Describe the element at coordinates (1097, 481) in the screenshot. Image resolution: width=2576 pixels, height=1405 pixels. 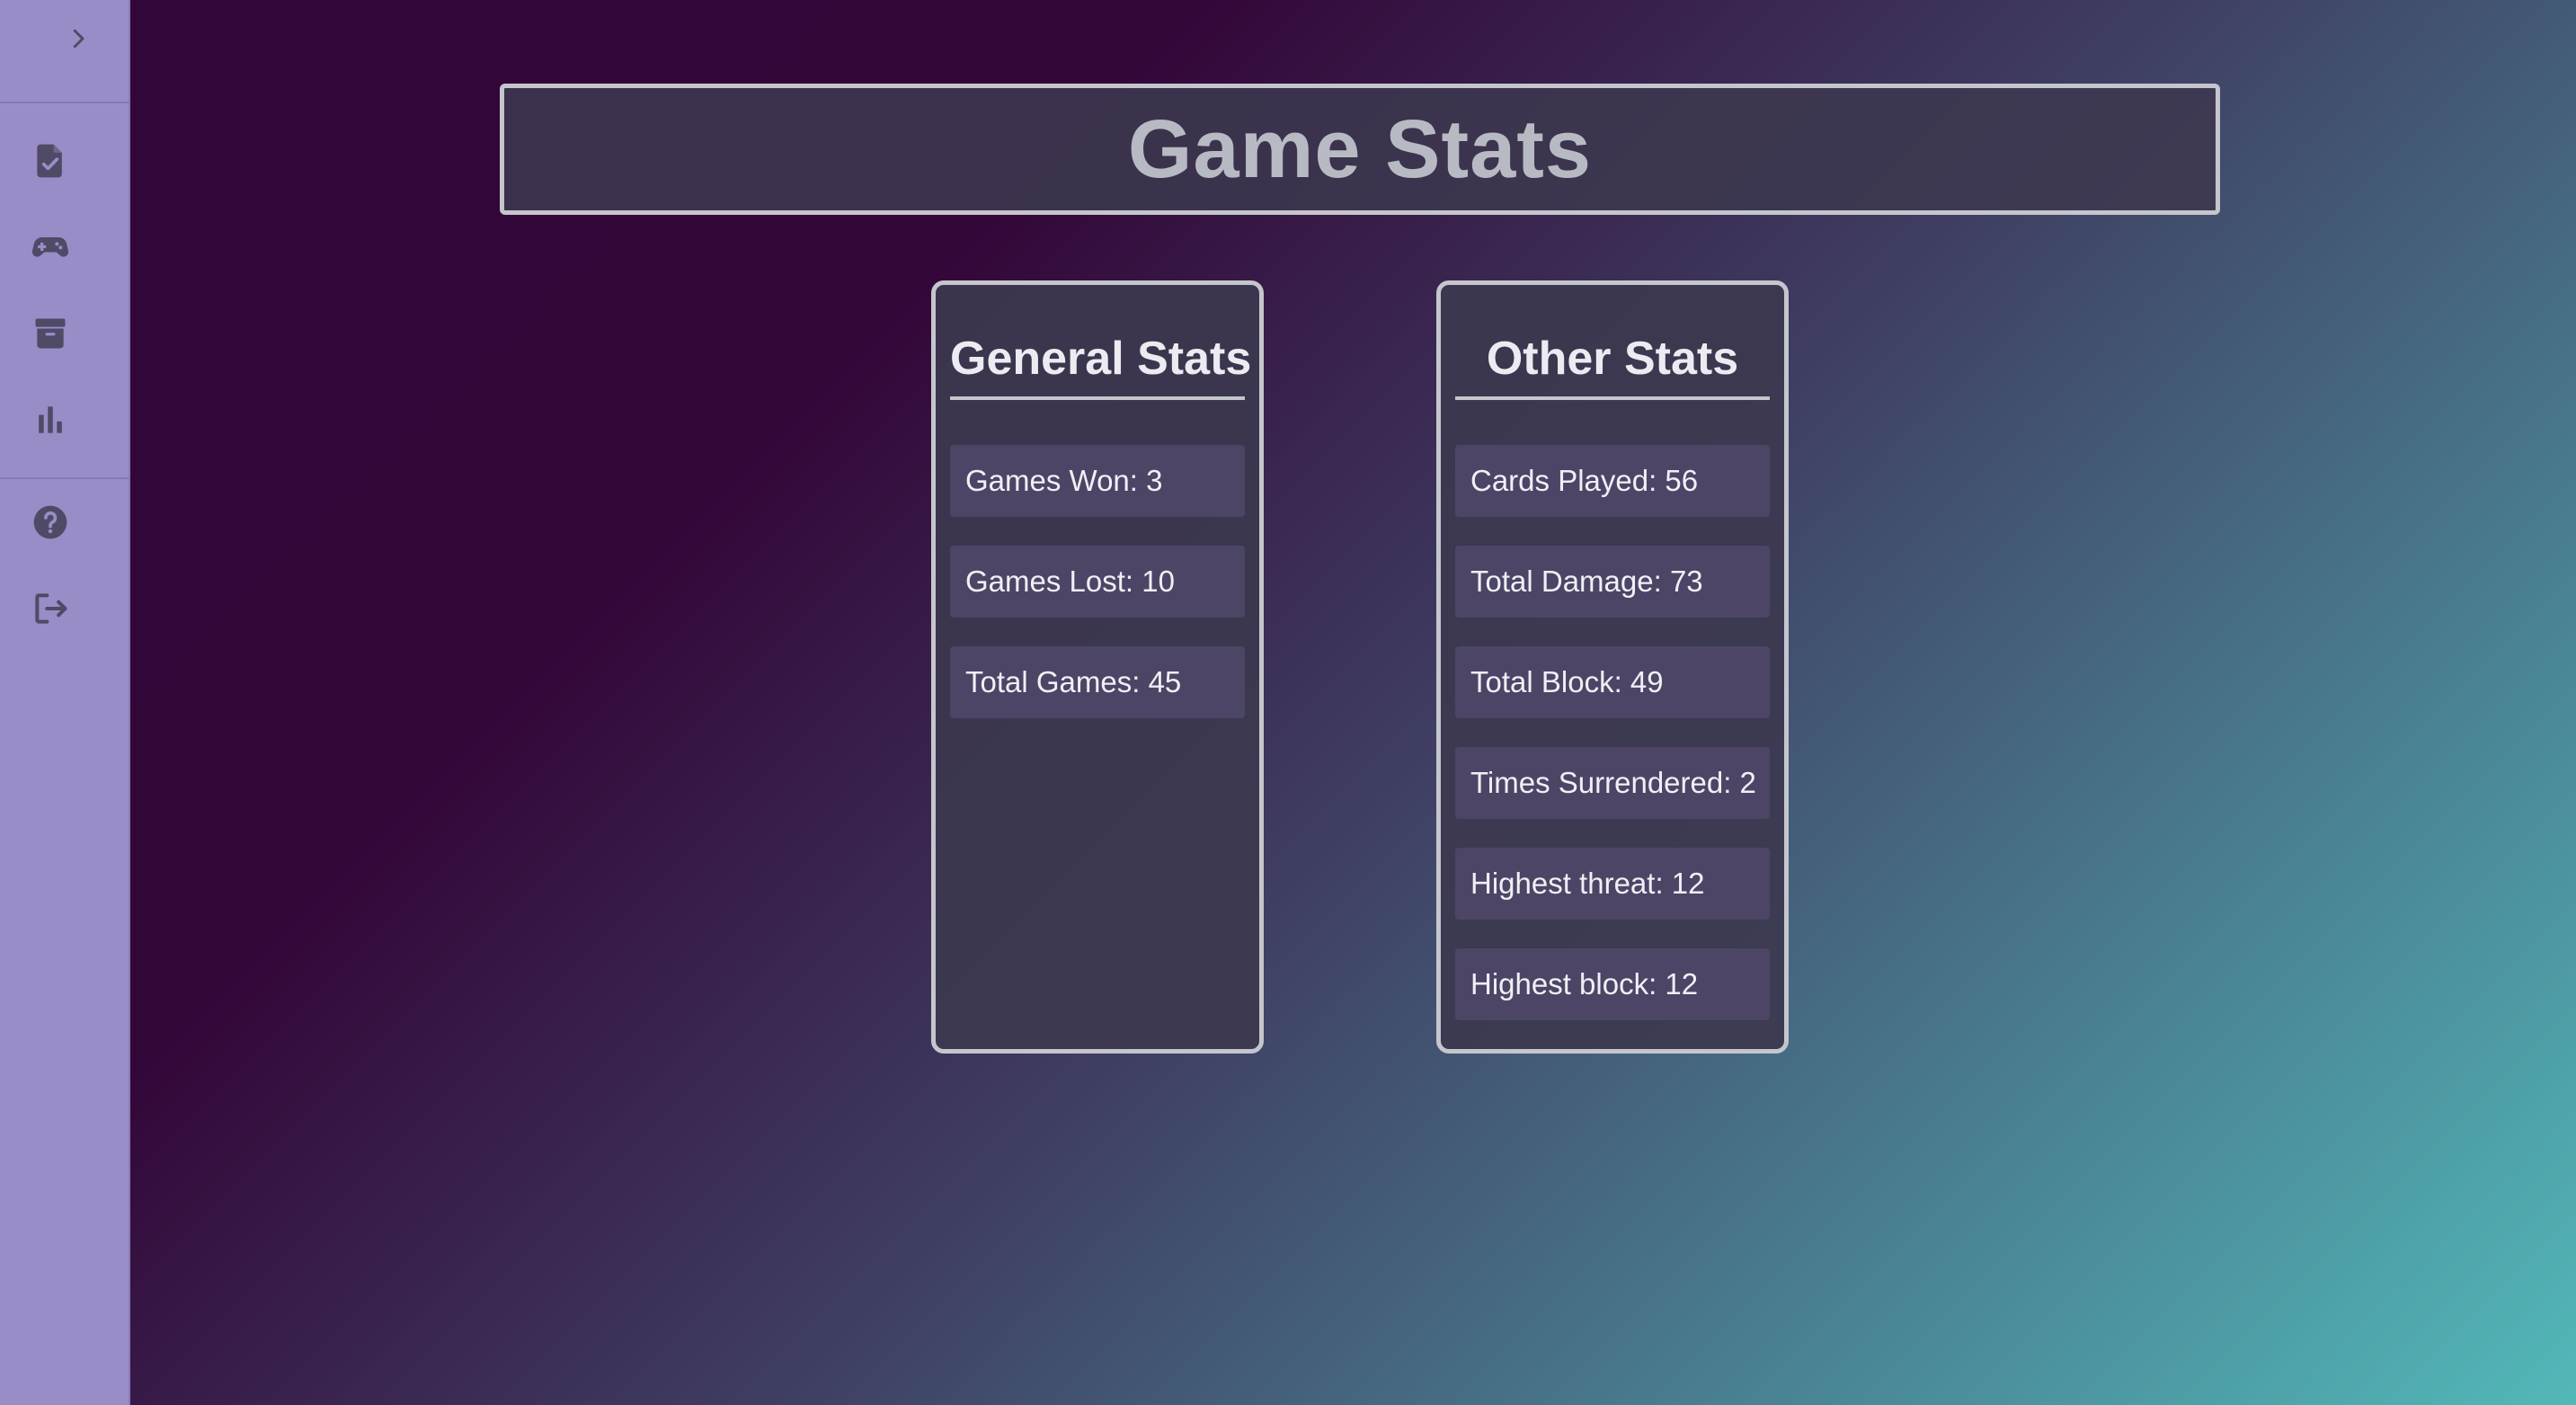
I see `stat-games-won: Games Won: 3` at that location.